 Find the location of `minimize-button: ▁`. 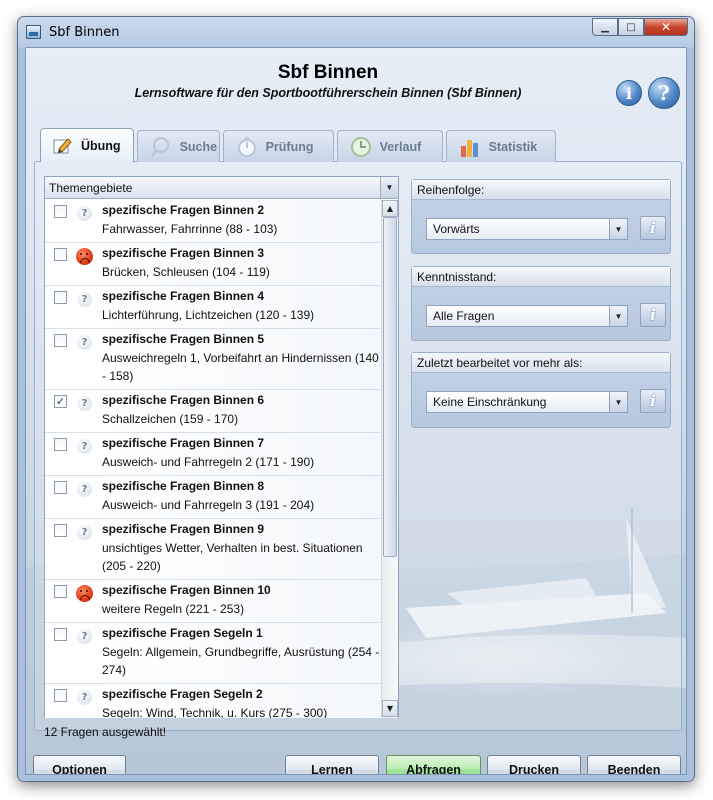

minimize-button: ▁ is located at coordinates (605, 27).